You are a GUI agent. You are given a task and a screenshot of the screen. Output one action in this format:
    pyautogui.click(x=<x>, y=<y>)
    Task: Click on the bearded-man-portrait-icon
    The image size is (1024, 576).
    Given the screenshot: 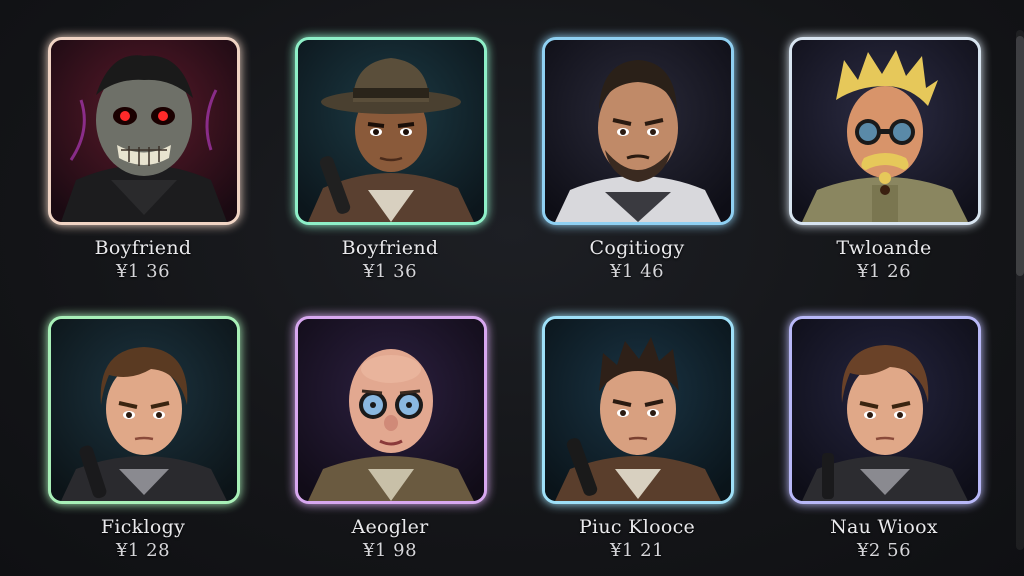 What is the action you would take?
    pyautogui.click(x=638, y=131)
    